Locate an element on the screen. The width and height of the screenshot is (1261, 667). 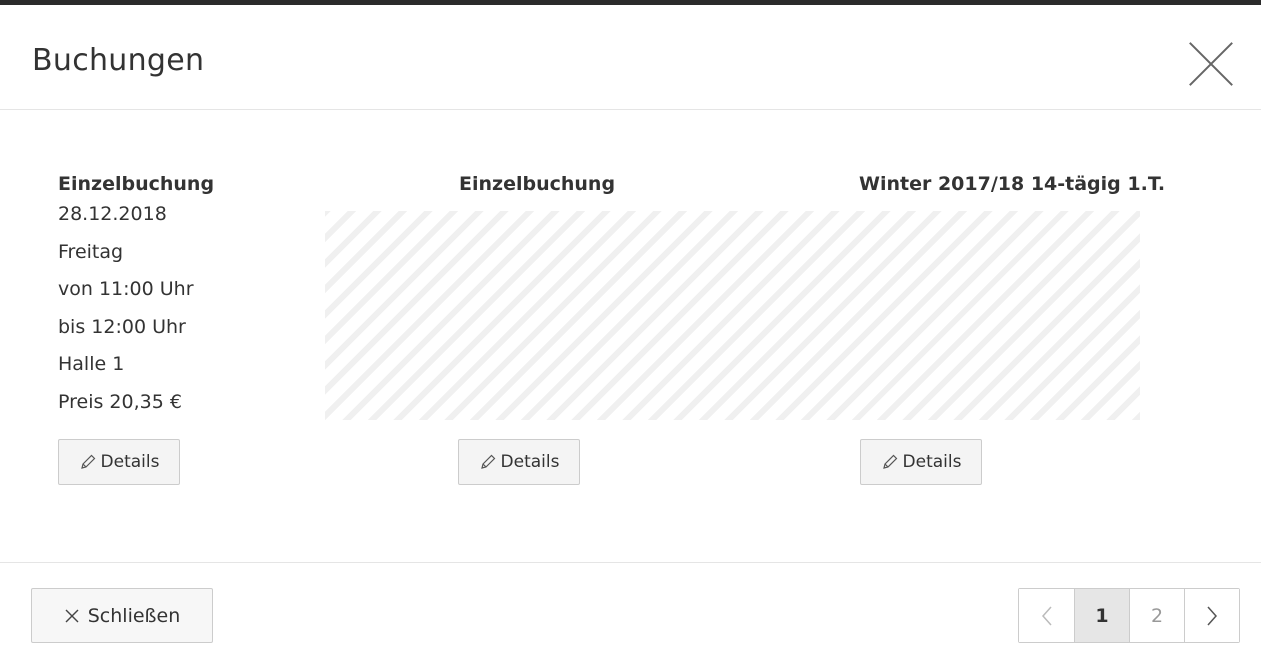
pagination-next is located at coordinates (1211, 615).